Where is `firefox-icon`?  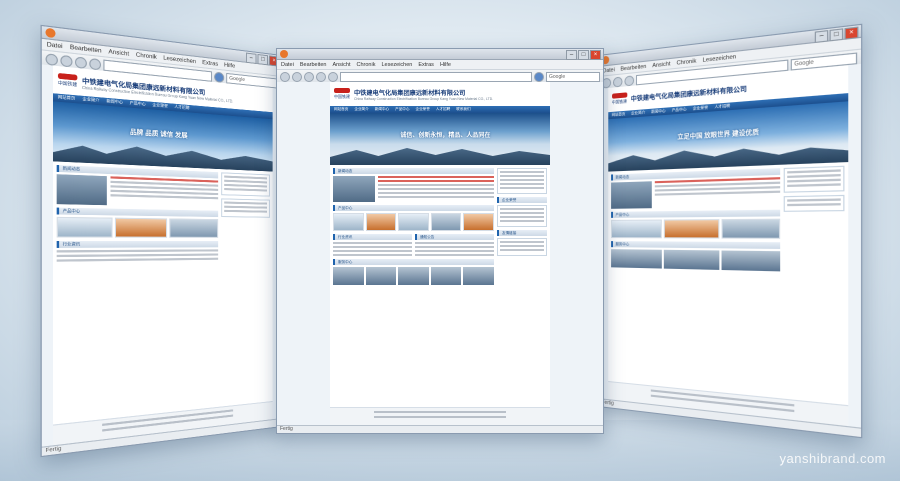 firefox-icon is located at coordinates (284, 54).